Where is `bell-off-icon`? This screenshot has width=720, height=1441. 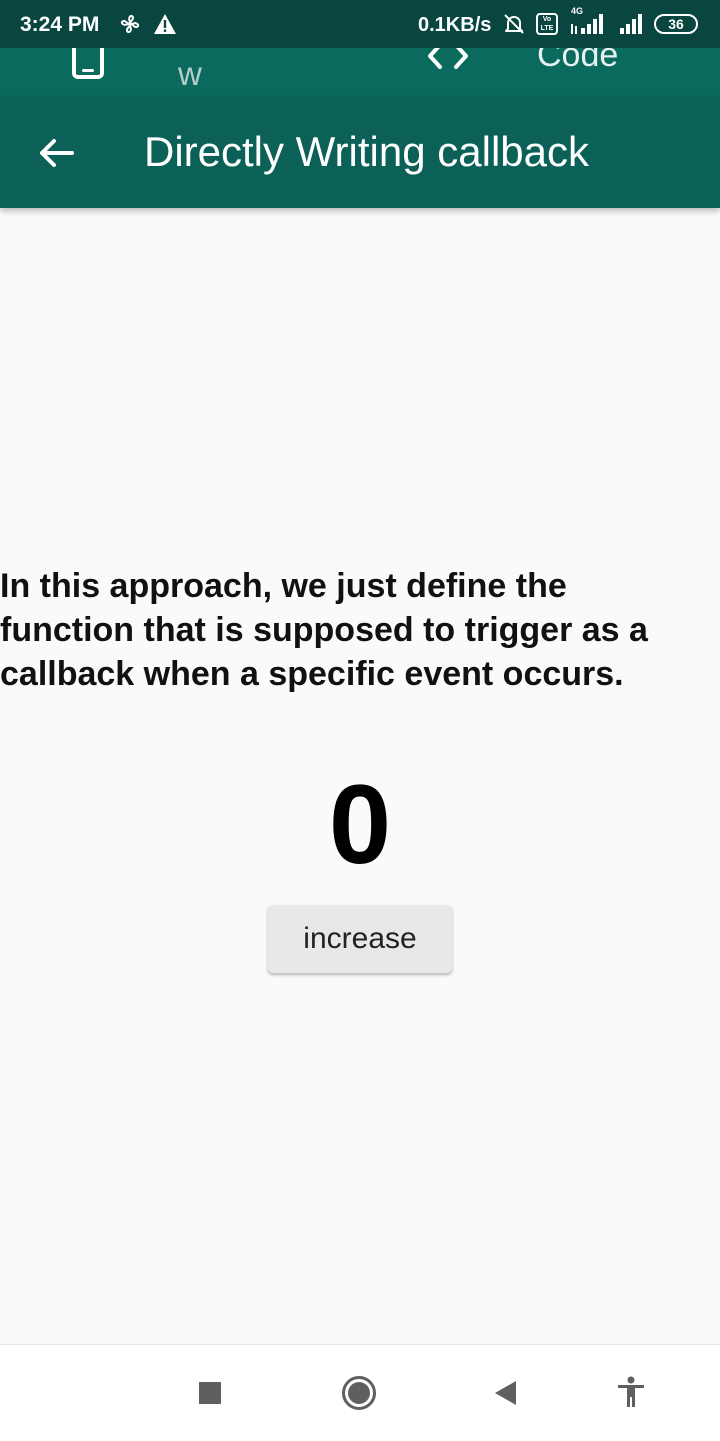 bell-off-icon is located at coordinates (514, 24).